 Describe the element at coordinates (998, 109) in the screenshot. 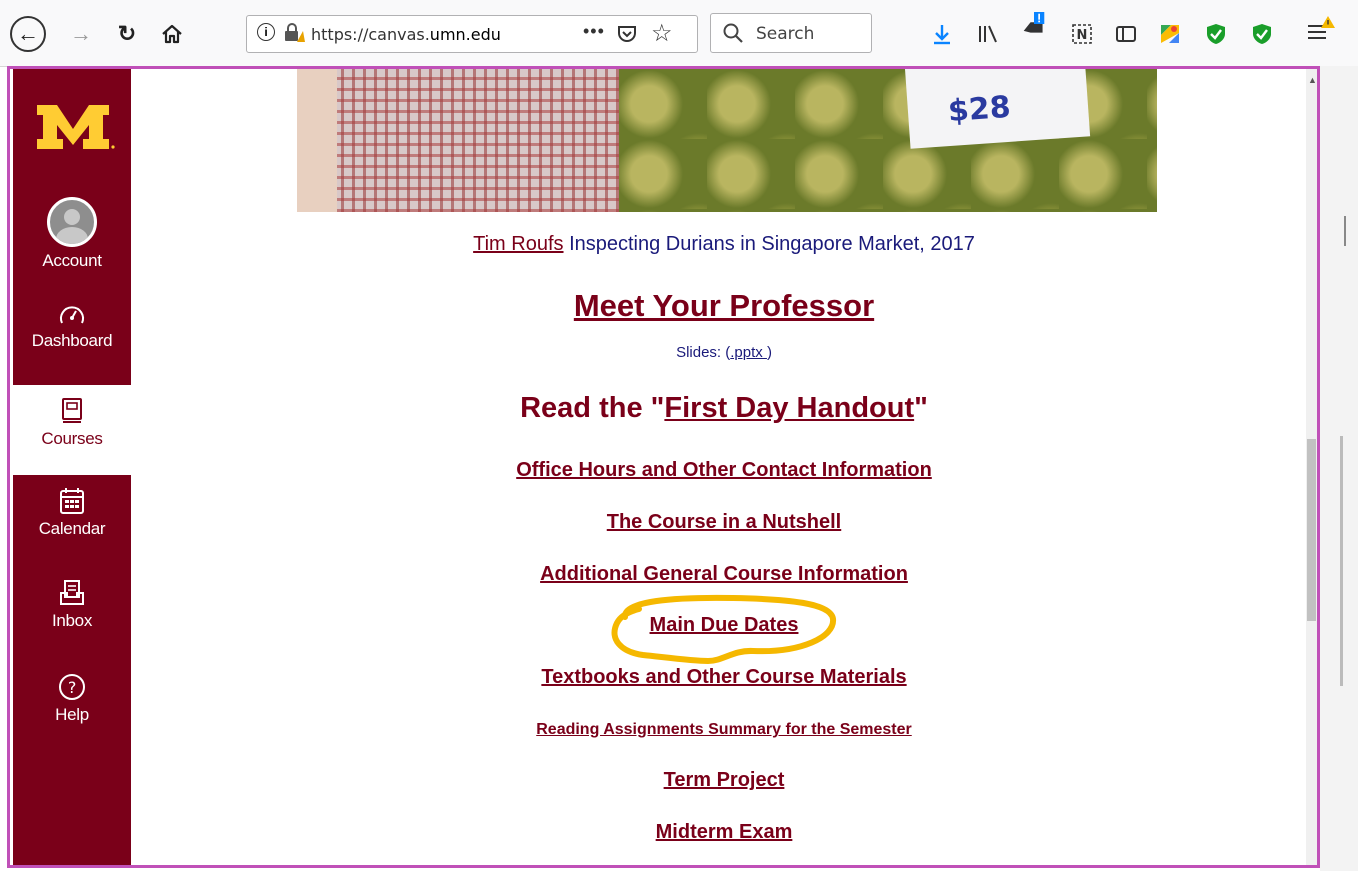

I see `price-sign: $28` at that location.